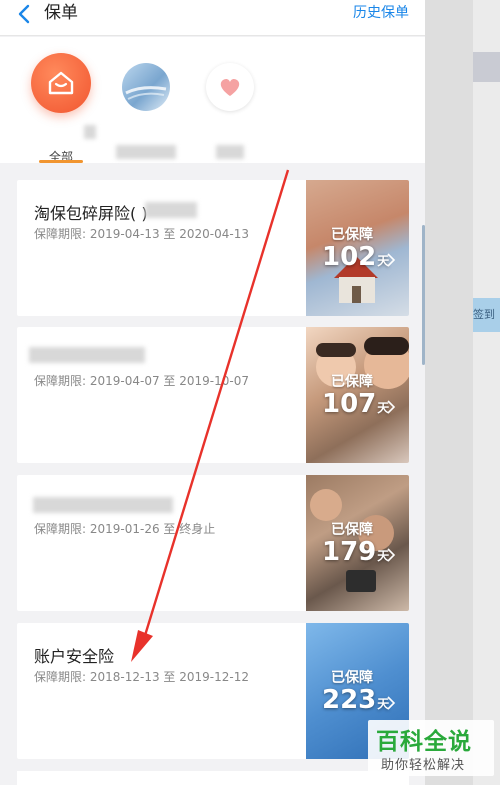 The width and height of the screenshot is (500, 785). Describe the element at coordinates (125, 529) in the screenshot. I see `policy-period: 保障期限: 2019-01-26 至 终身止` at that location.